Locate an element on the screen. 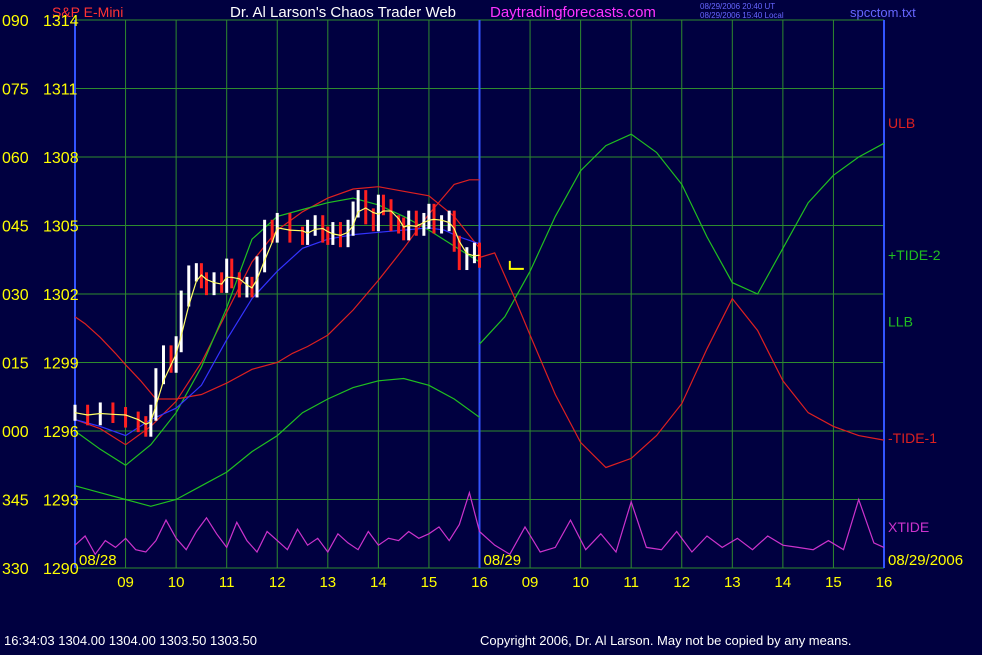 Image resolution: width=982 pixels, height=655 pixels. degree-label: 075 is located at coordinates (15, 90).